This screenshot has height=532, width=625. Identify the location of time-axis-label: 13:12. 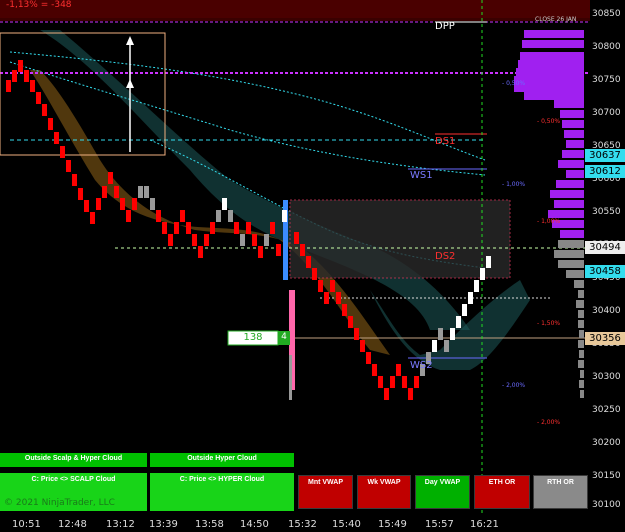
(120, 524).